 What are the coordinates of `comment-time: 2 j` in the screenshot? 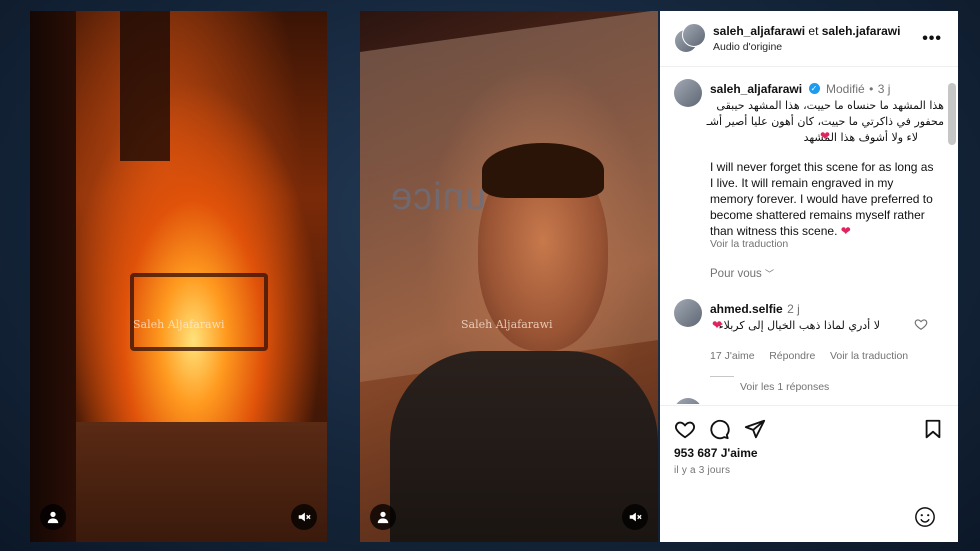 It's located at (793, 309).